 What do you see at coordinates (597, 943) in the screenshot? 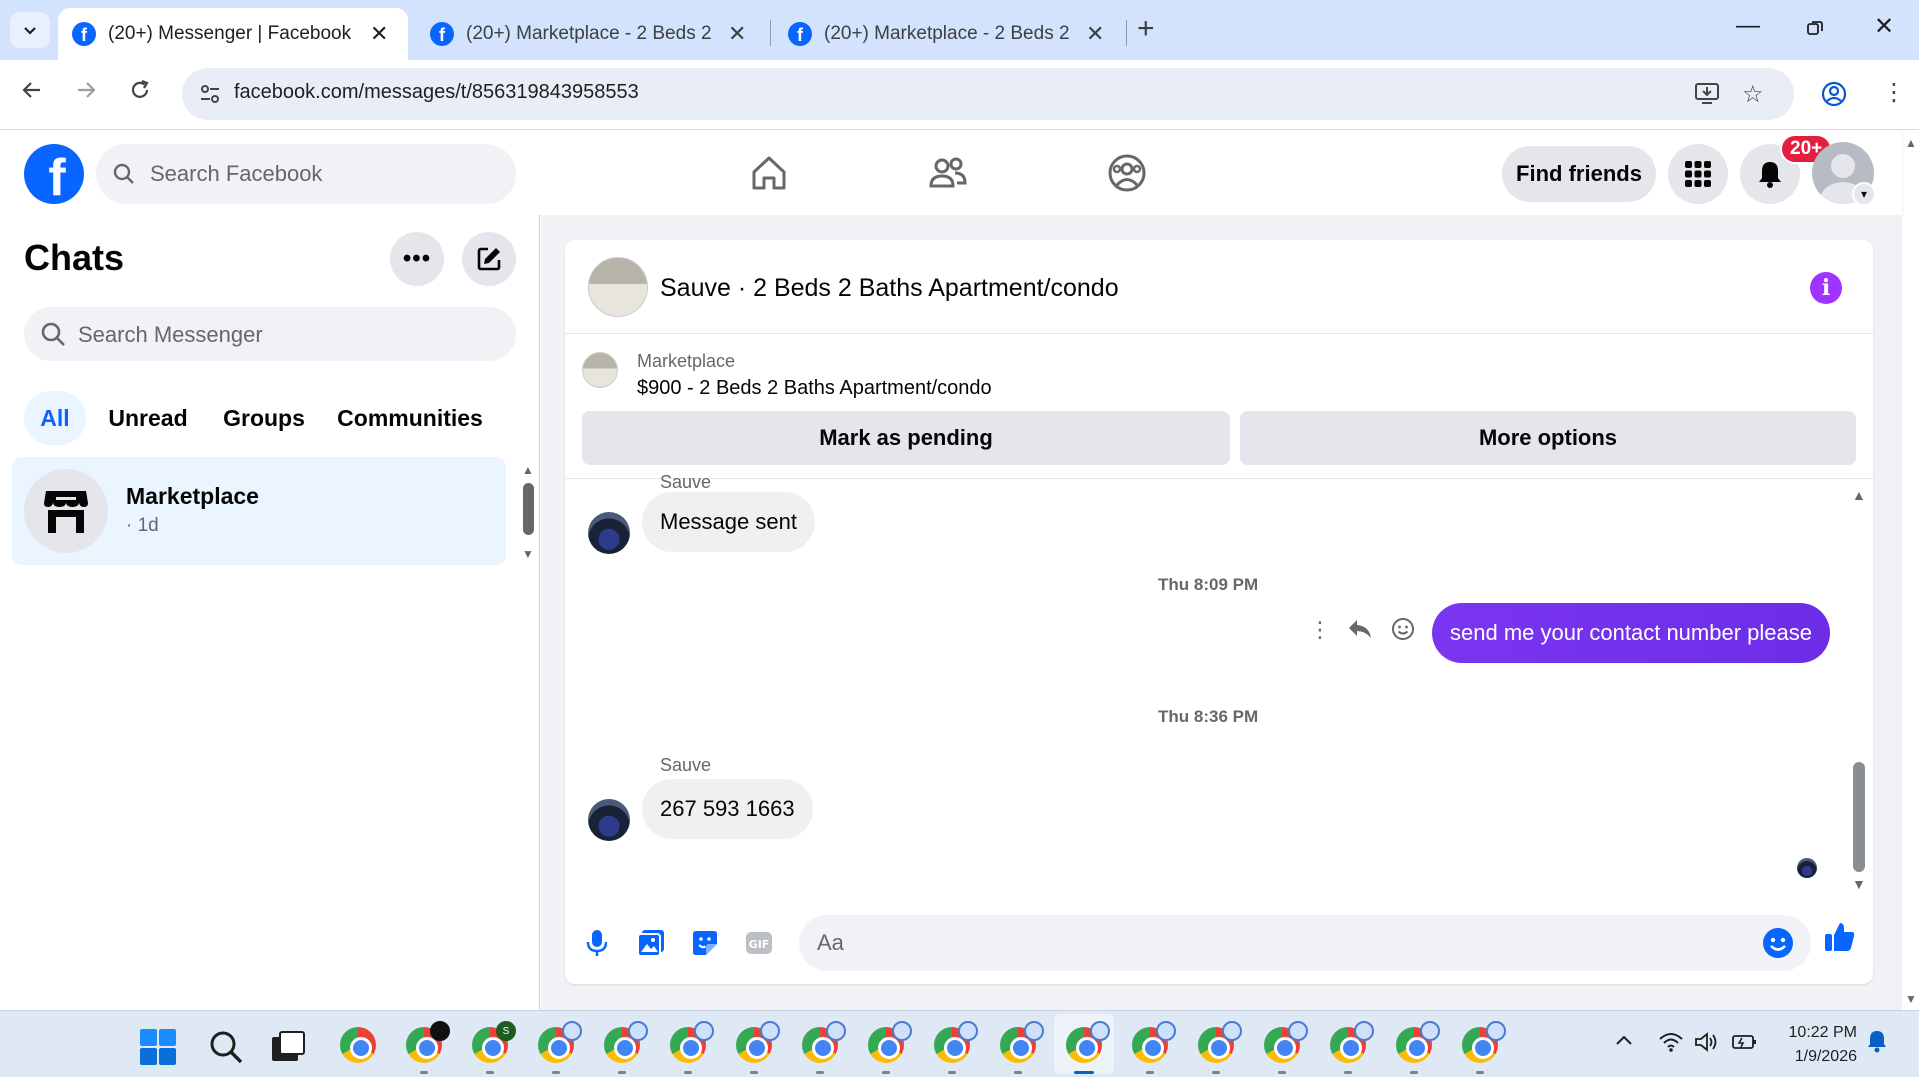
I see `voice-clip-icon` at bounding box center [597, 943].